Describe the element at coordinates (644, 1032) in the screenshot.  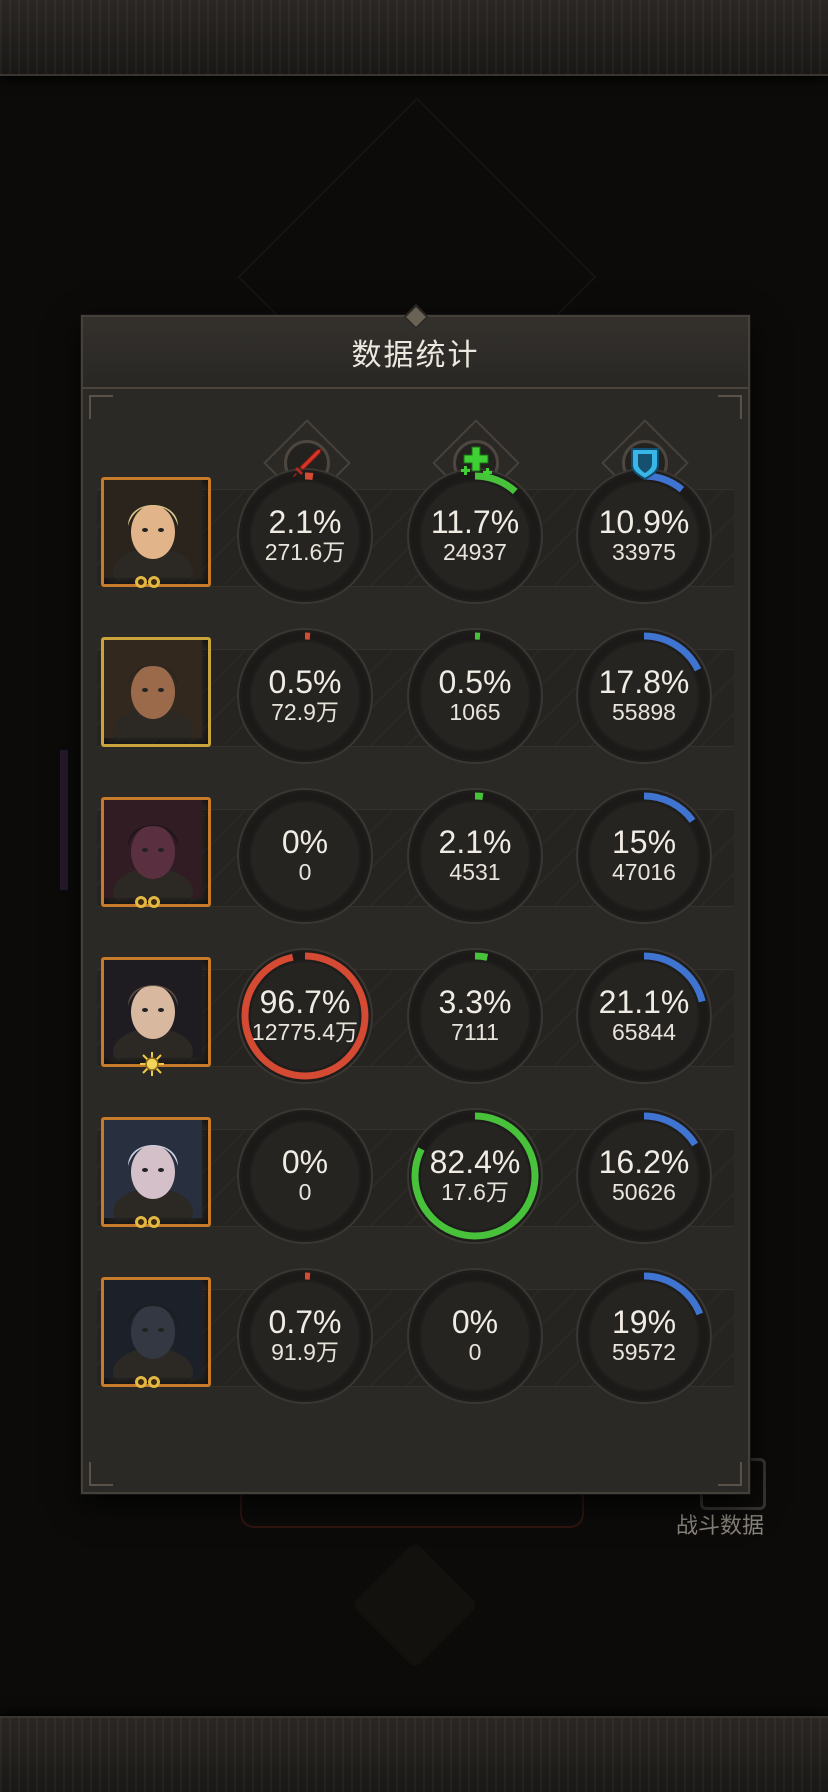
I see `defense-value: 65844` at that location.